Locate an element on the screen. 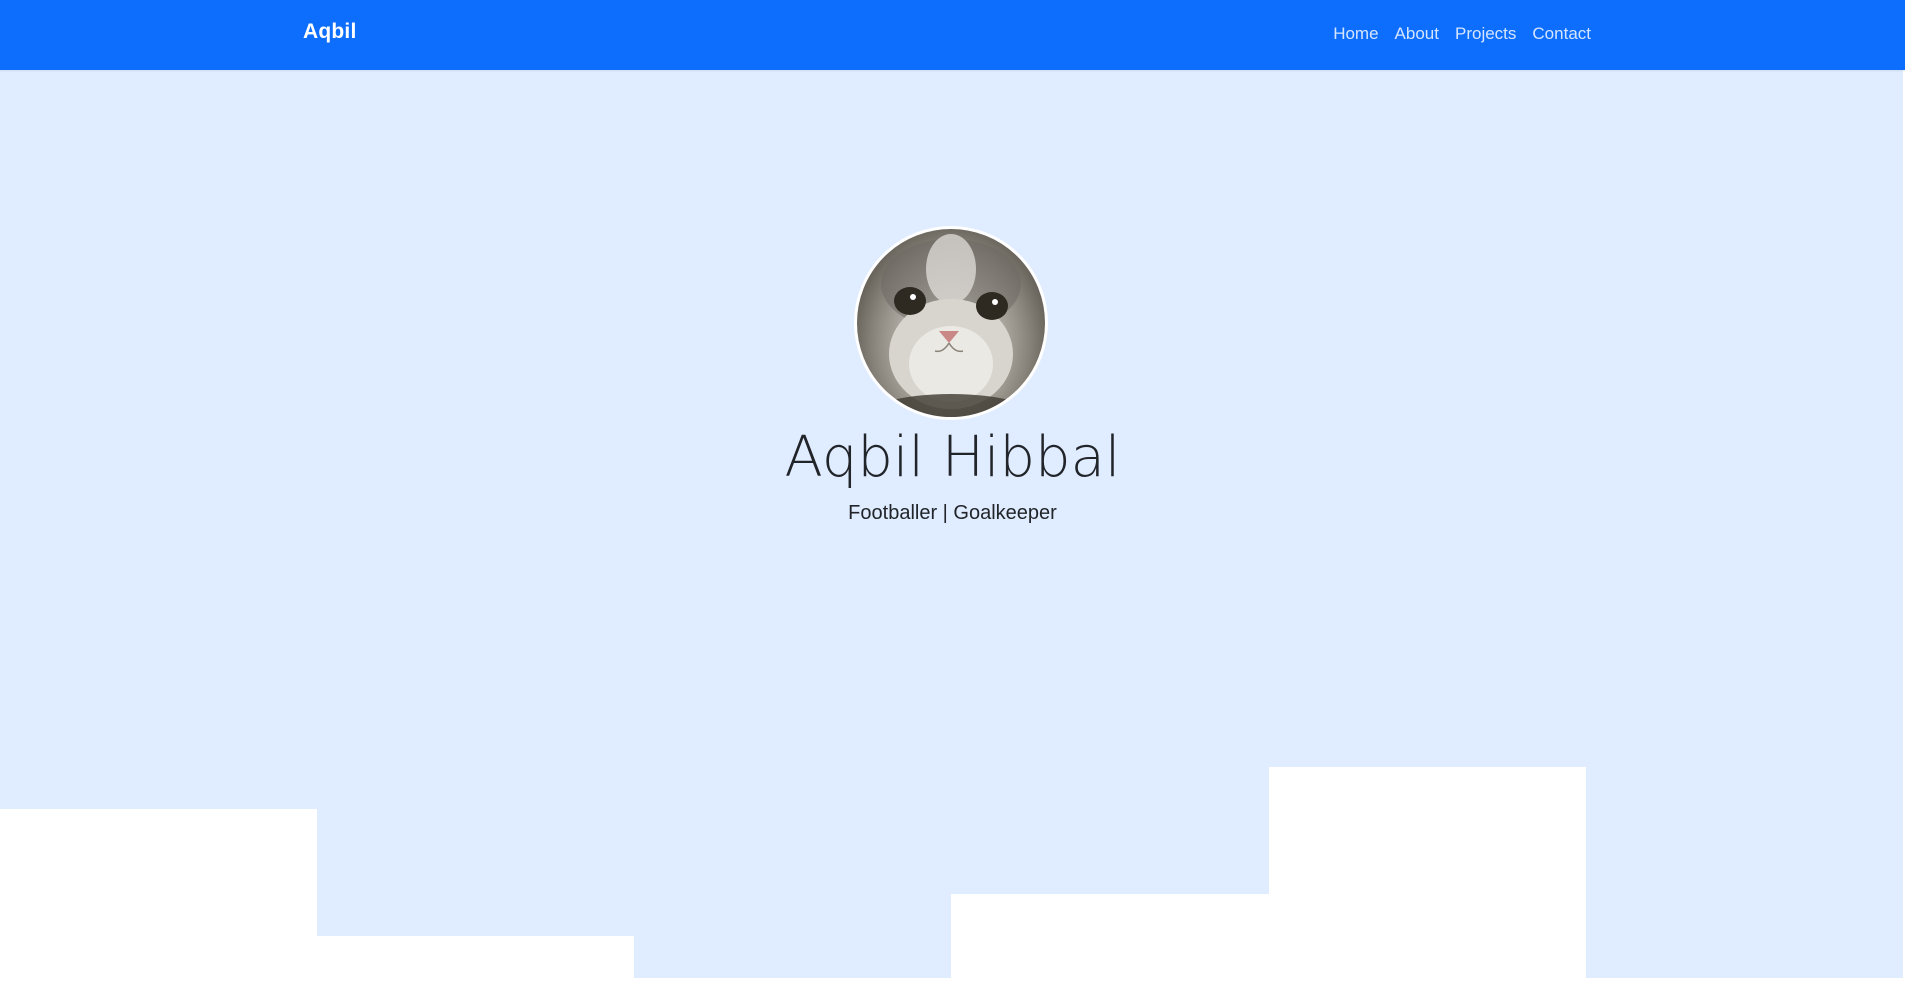 This screenshot has height=997, width=1905. avatar is located at coordinates (951, 323).